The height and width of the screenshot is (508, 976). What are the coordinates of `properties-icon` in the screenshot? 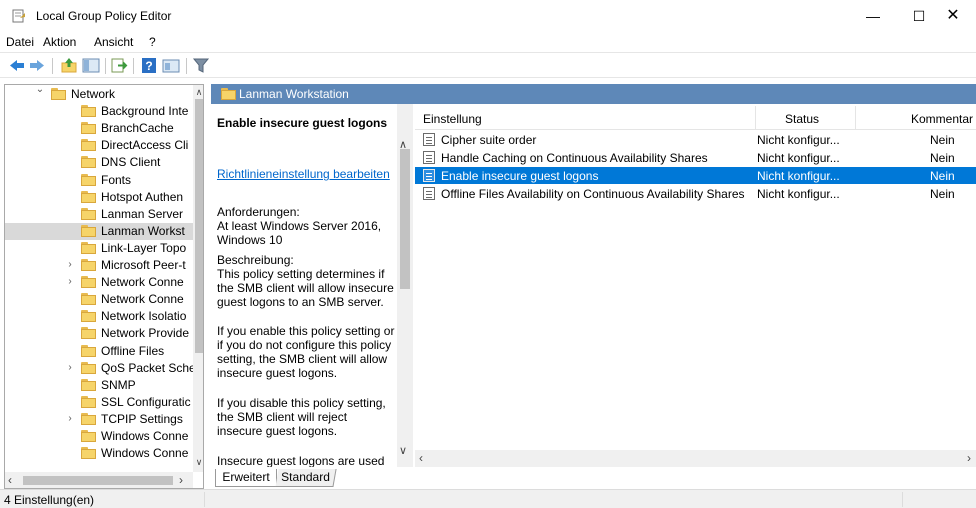 It's located at (171, 65).